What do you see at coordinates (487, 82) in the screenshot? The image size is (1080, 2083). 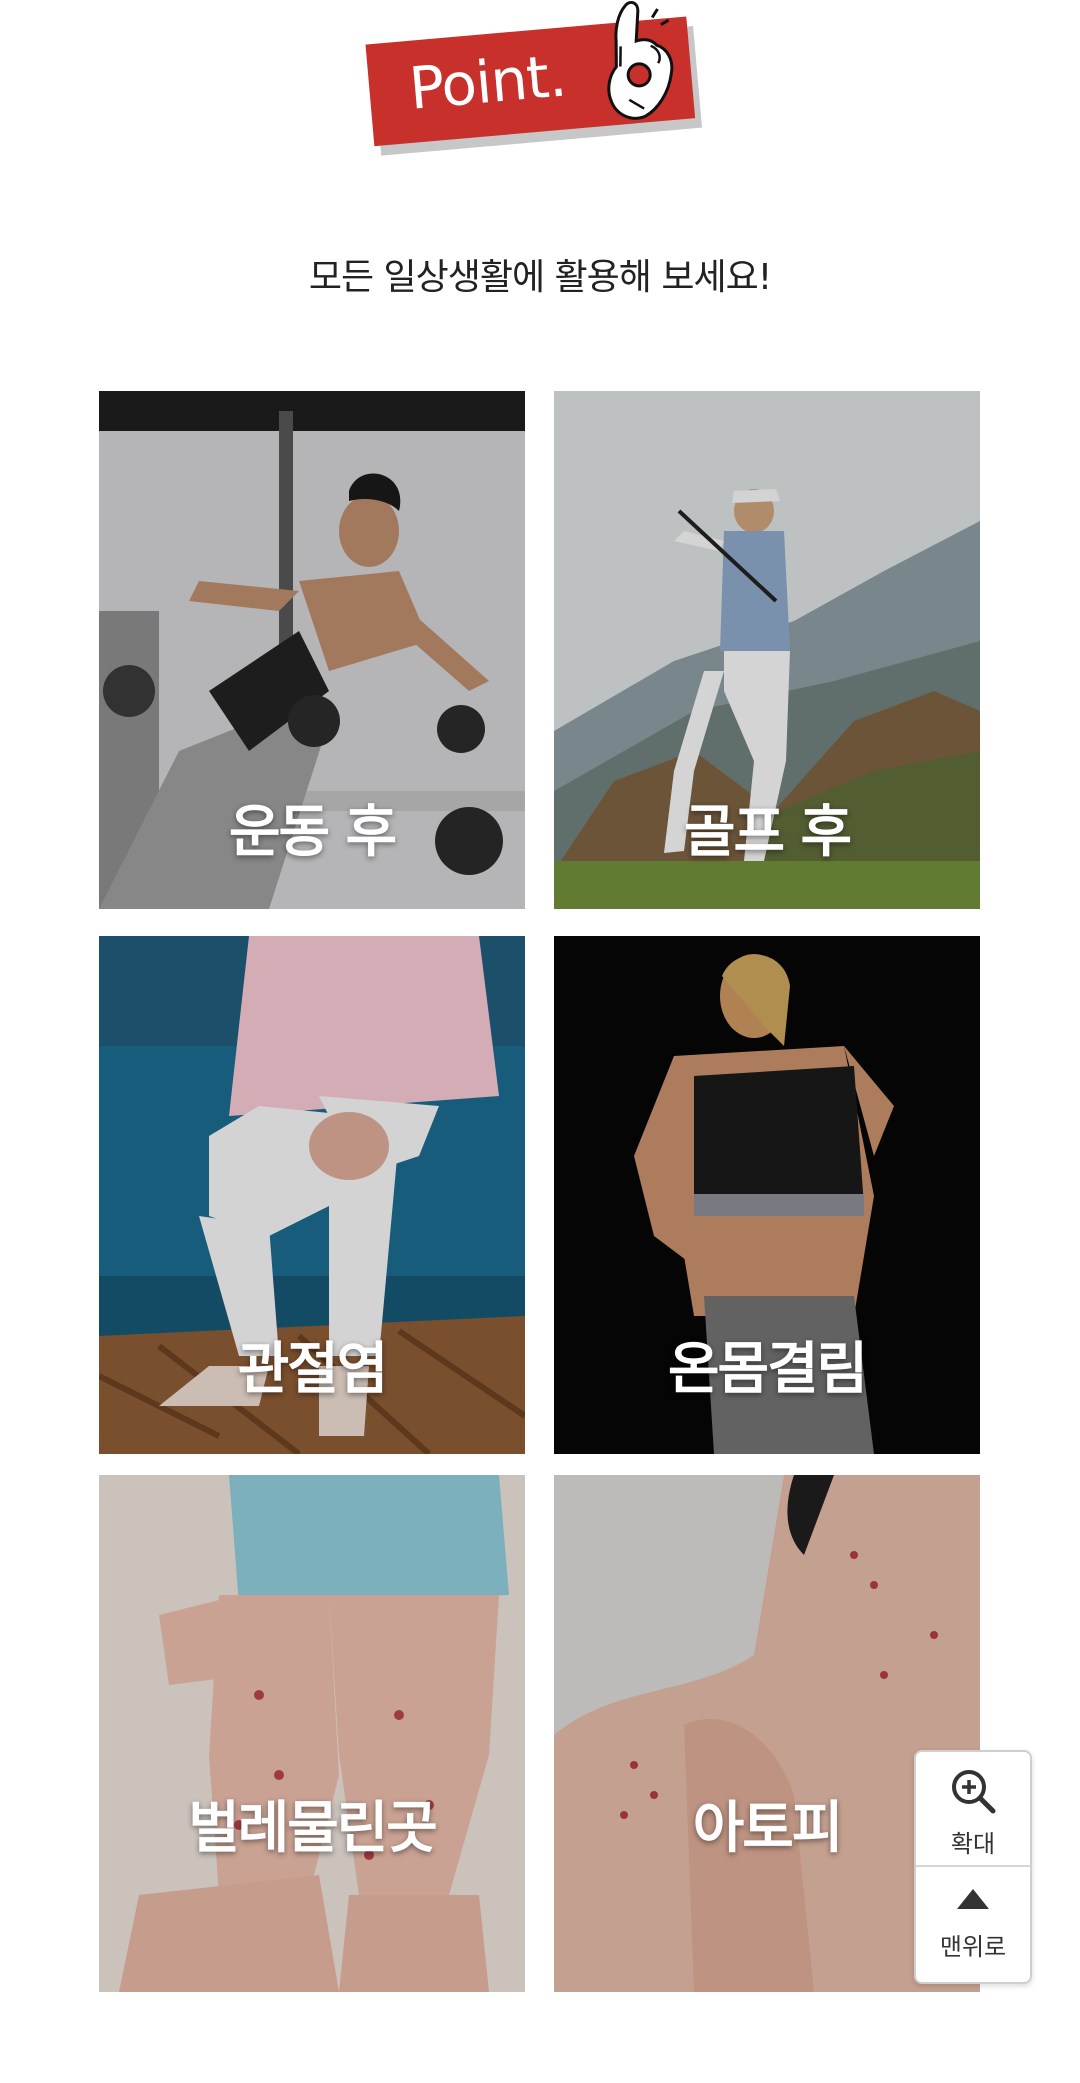 I see `badge-text: Point.` at bounding box center [487, 82].